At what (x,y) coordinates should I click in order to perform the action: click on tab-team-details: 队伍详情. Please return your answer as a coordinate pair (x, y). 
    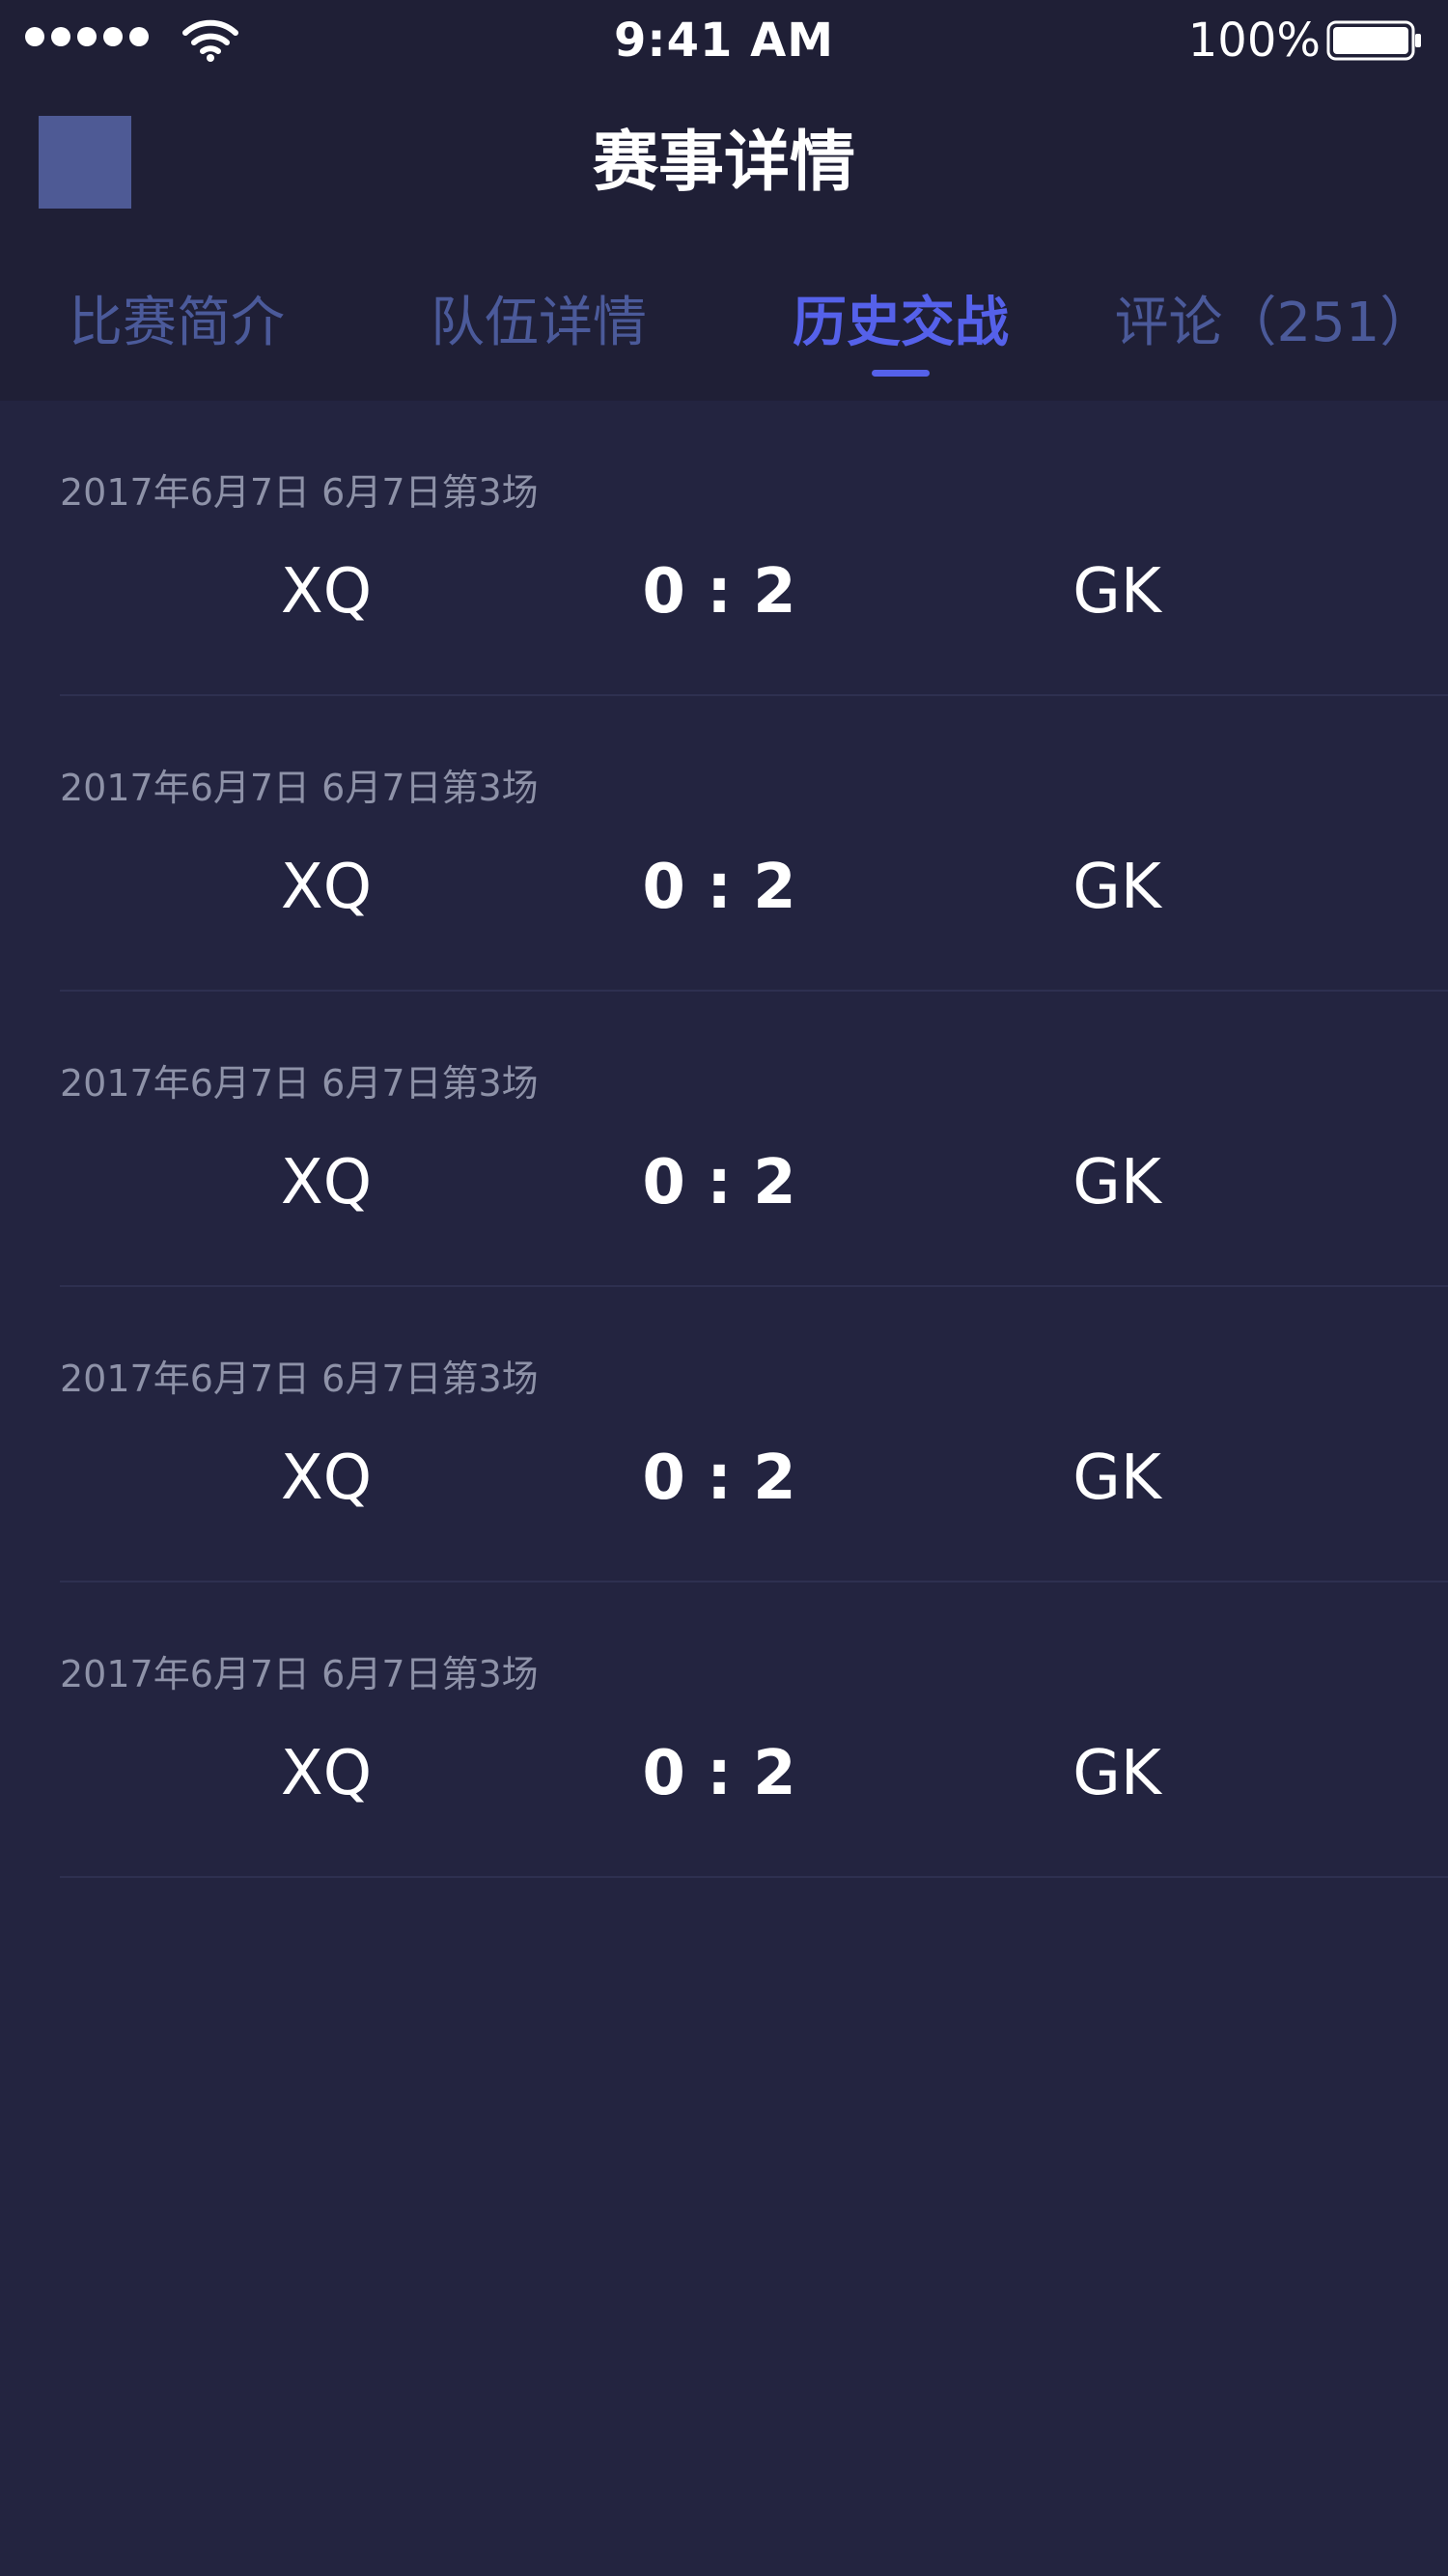
    Looking at the image, I should click on (539, 324).